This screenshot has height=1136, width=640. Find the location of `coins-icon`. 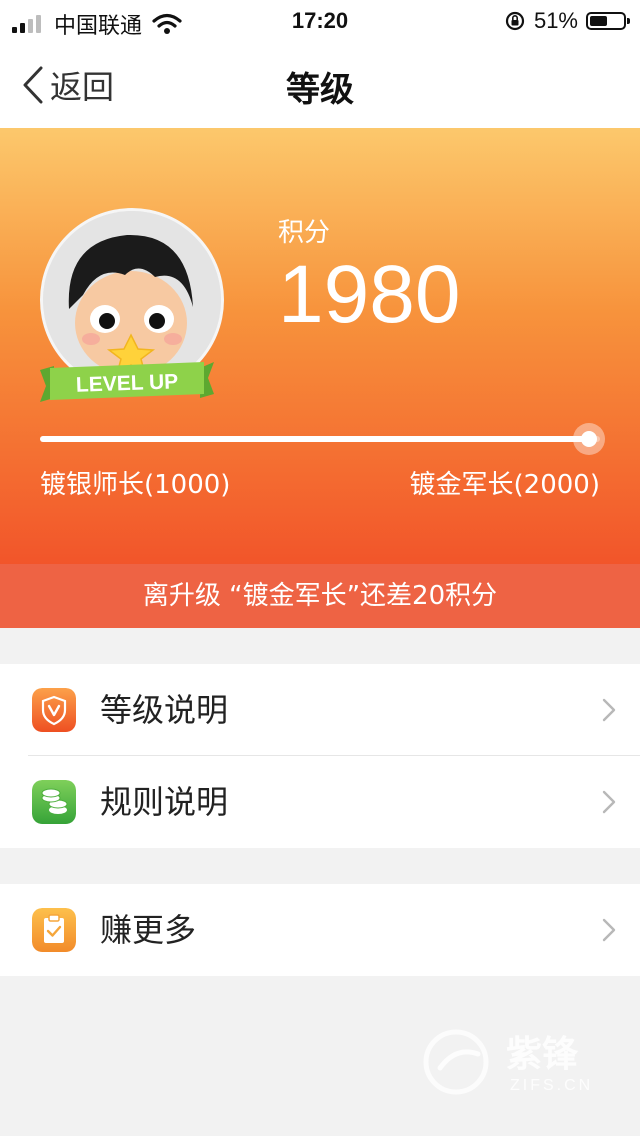

coins-icon is located at coordinates (54, 802).